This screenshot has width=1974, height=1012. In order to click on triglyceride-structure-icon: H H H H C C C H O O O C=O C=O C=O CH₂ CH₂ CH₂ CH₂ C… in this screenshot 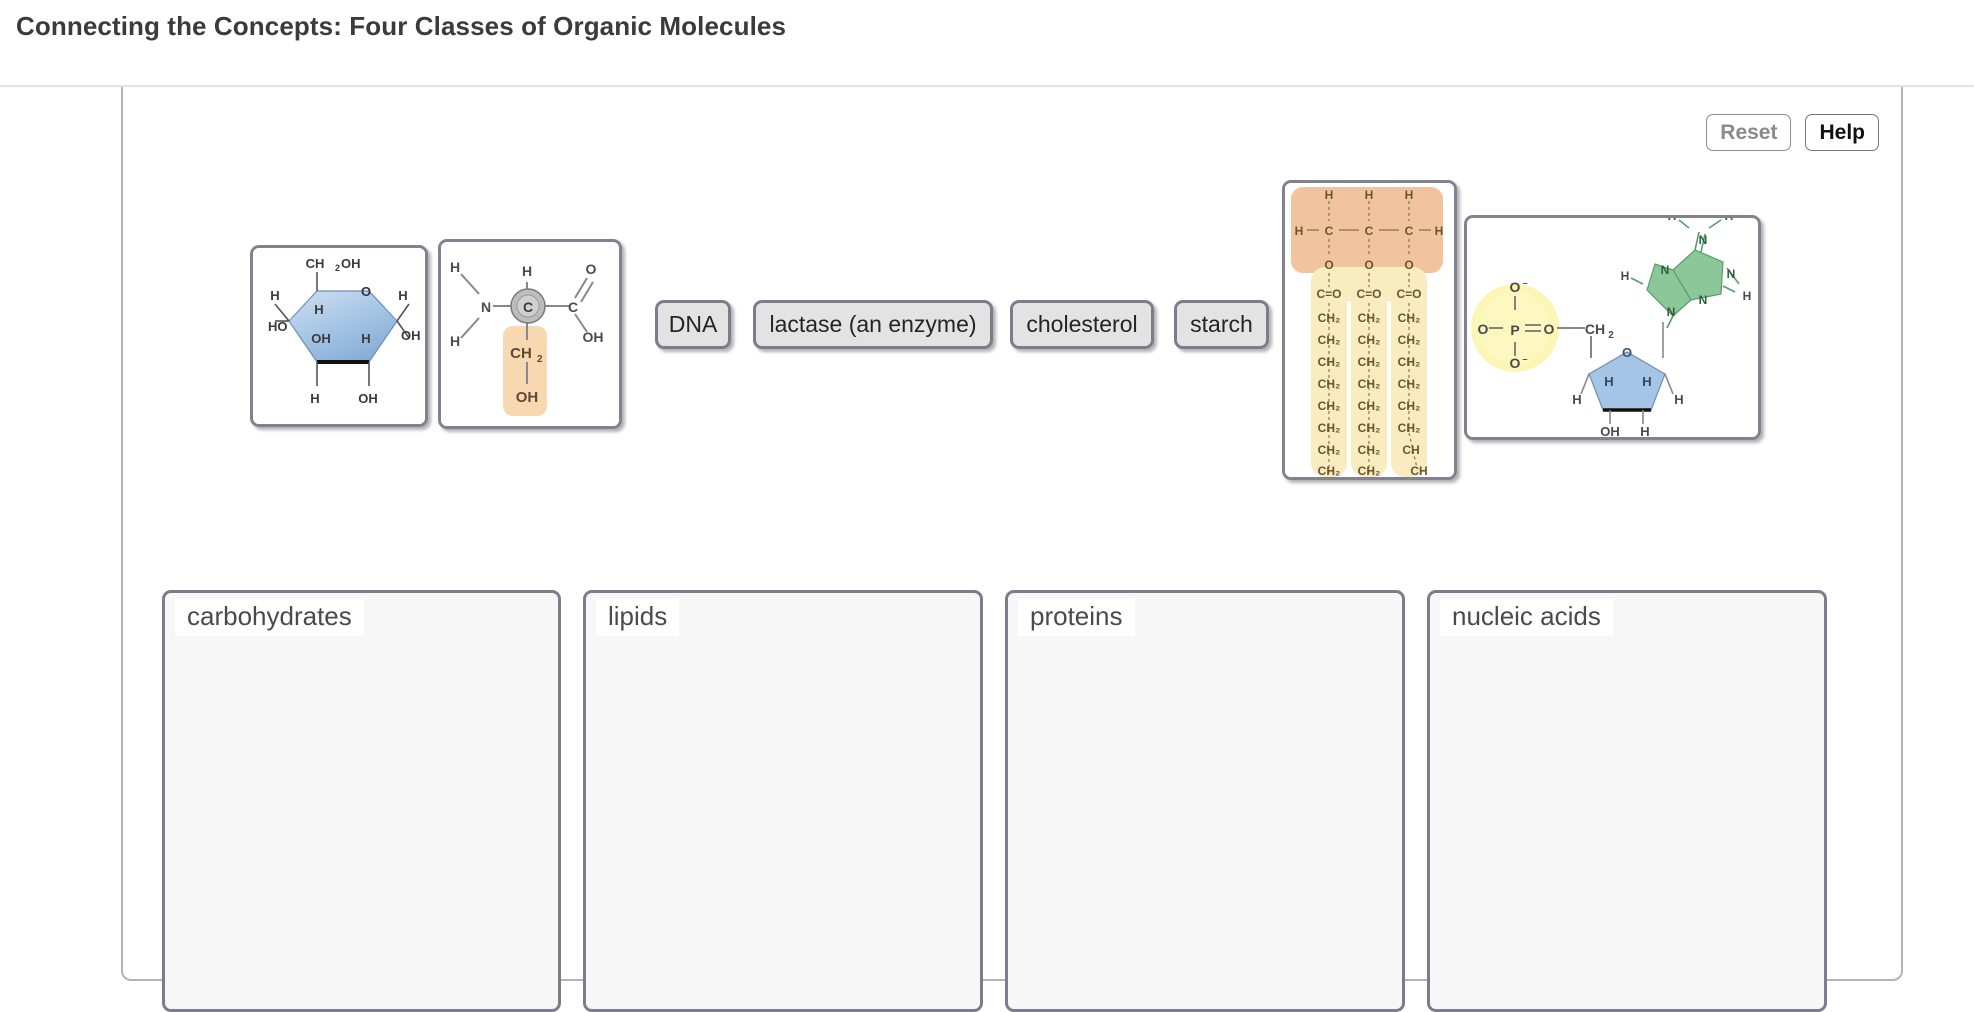, I will do `click(1369, 330)`.